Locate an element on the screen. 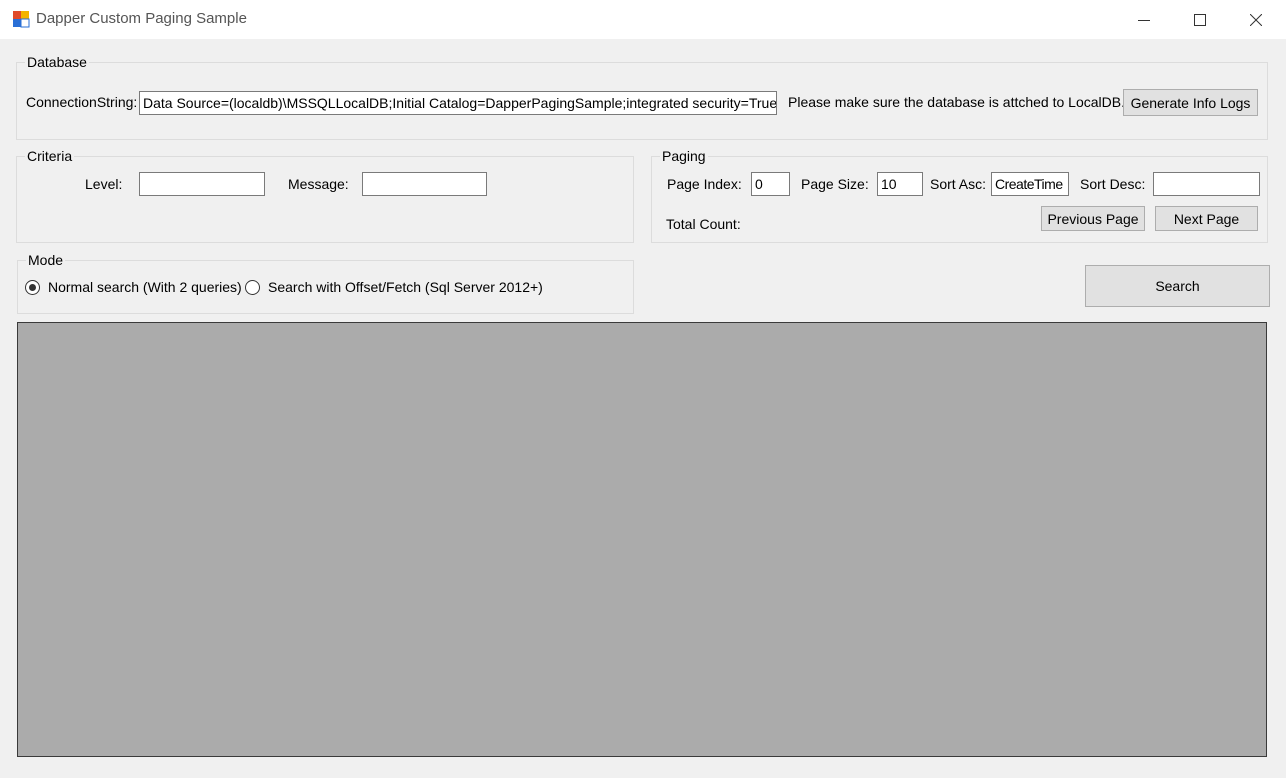 The height and width of the screenshot is (778, 1286). normal-search-radio is located at coordinates (32, 287).